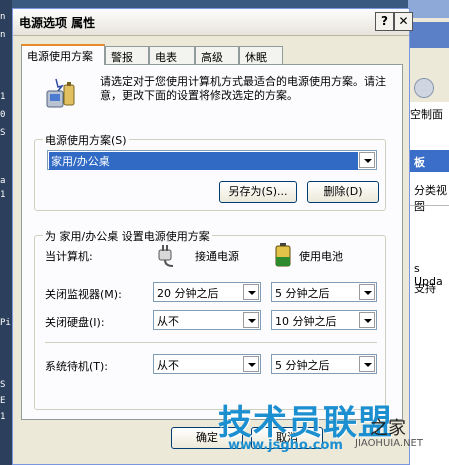  I want to click on desktop-text: Pi, so click(5, 323).